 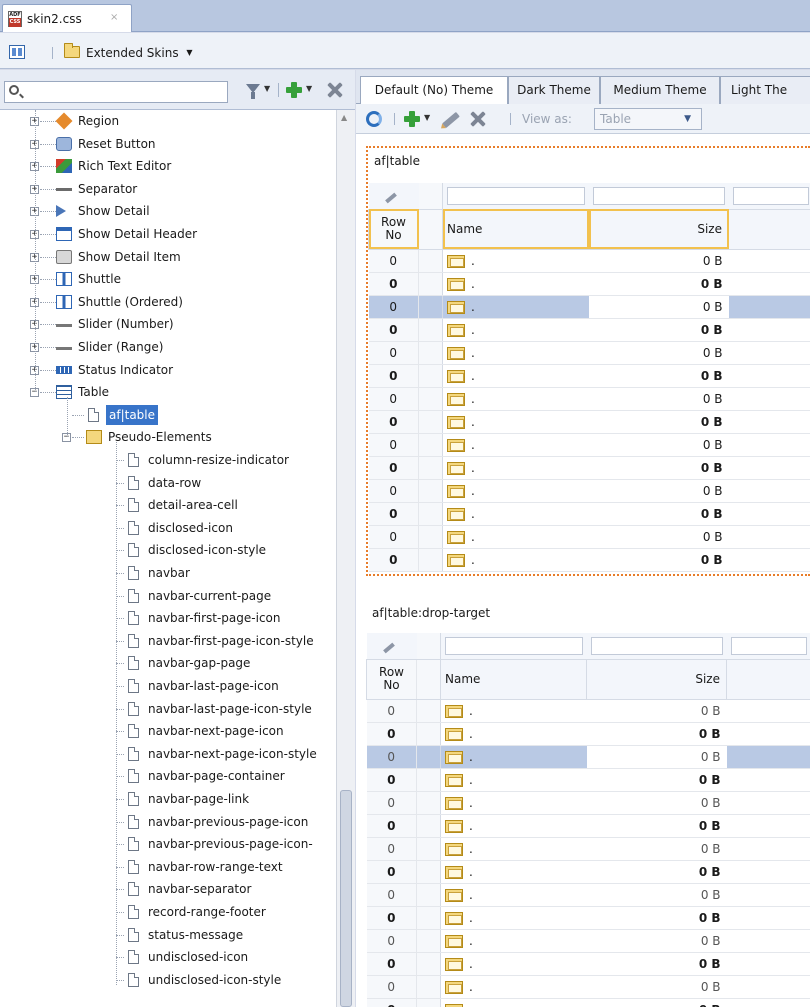 I want to click on search-field, so click(x=116, y=92).